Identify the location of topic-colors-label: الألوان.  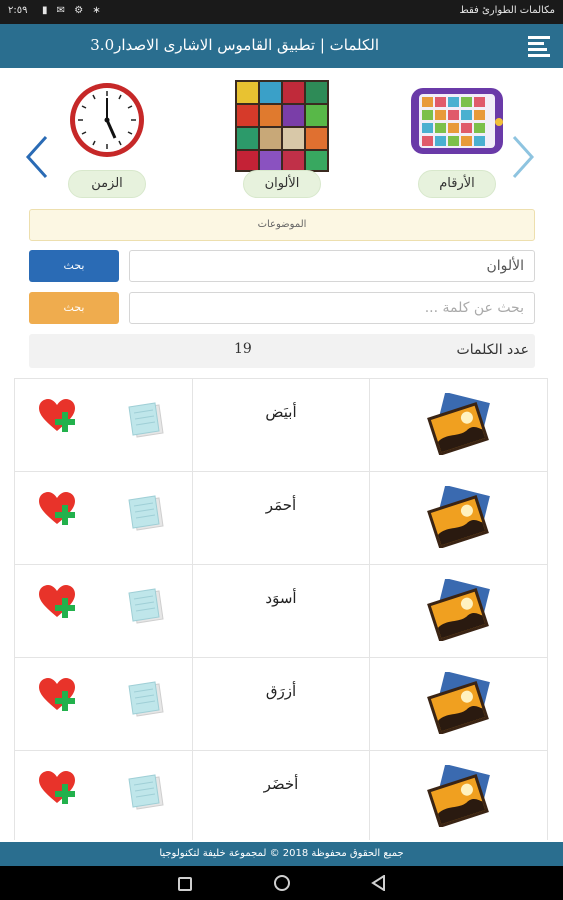
(282, 184).